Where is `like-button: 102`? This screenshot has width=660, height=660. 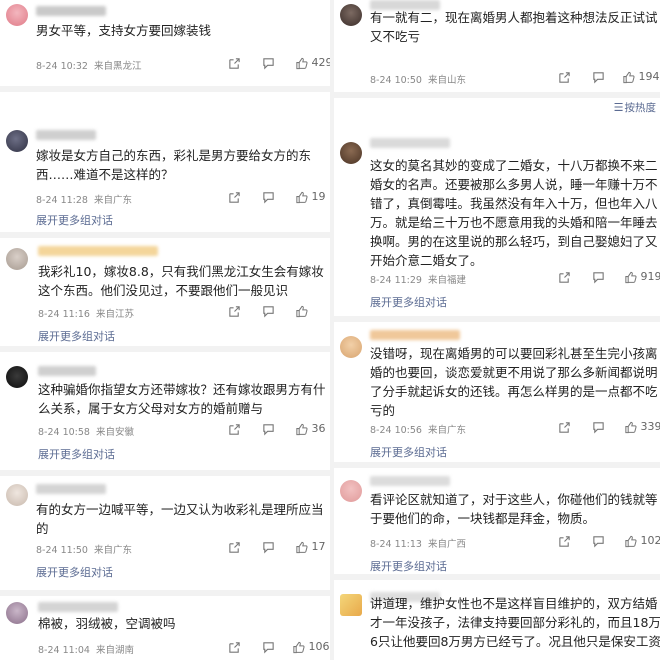 like-button: 102 is located at coordinates (642, 541).